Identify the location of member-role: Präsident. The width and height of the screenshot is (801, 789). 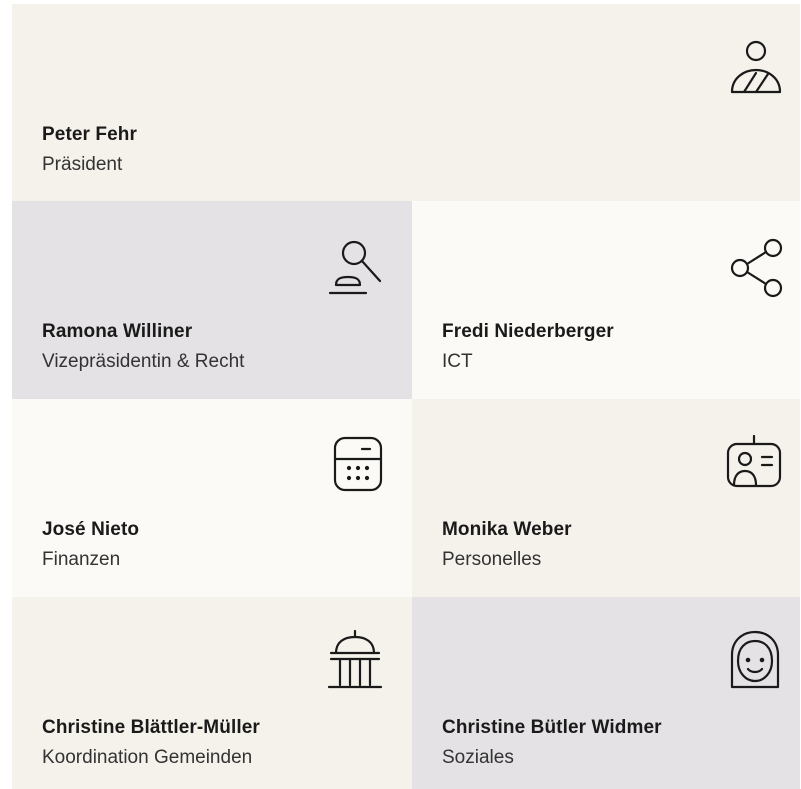
(82, 164).